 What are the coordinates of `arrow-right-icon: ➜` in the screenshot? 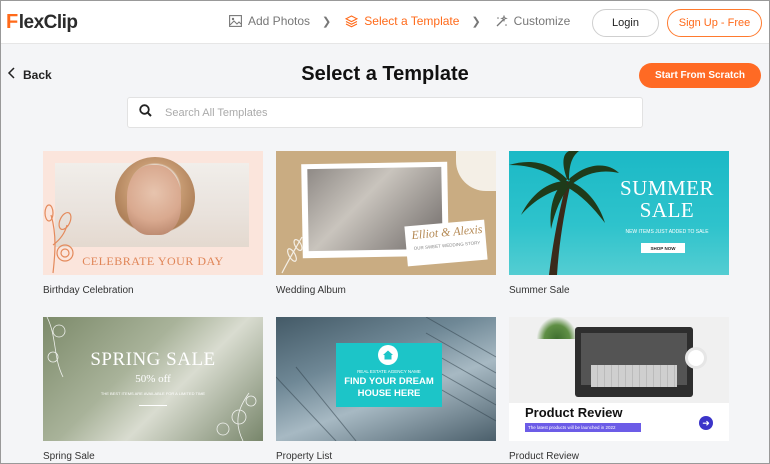 It's located at (706, 423).